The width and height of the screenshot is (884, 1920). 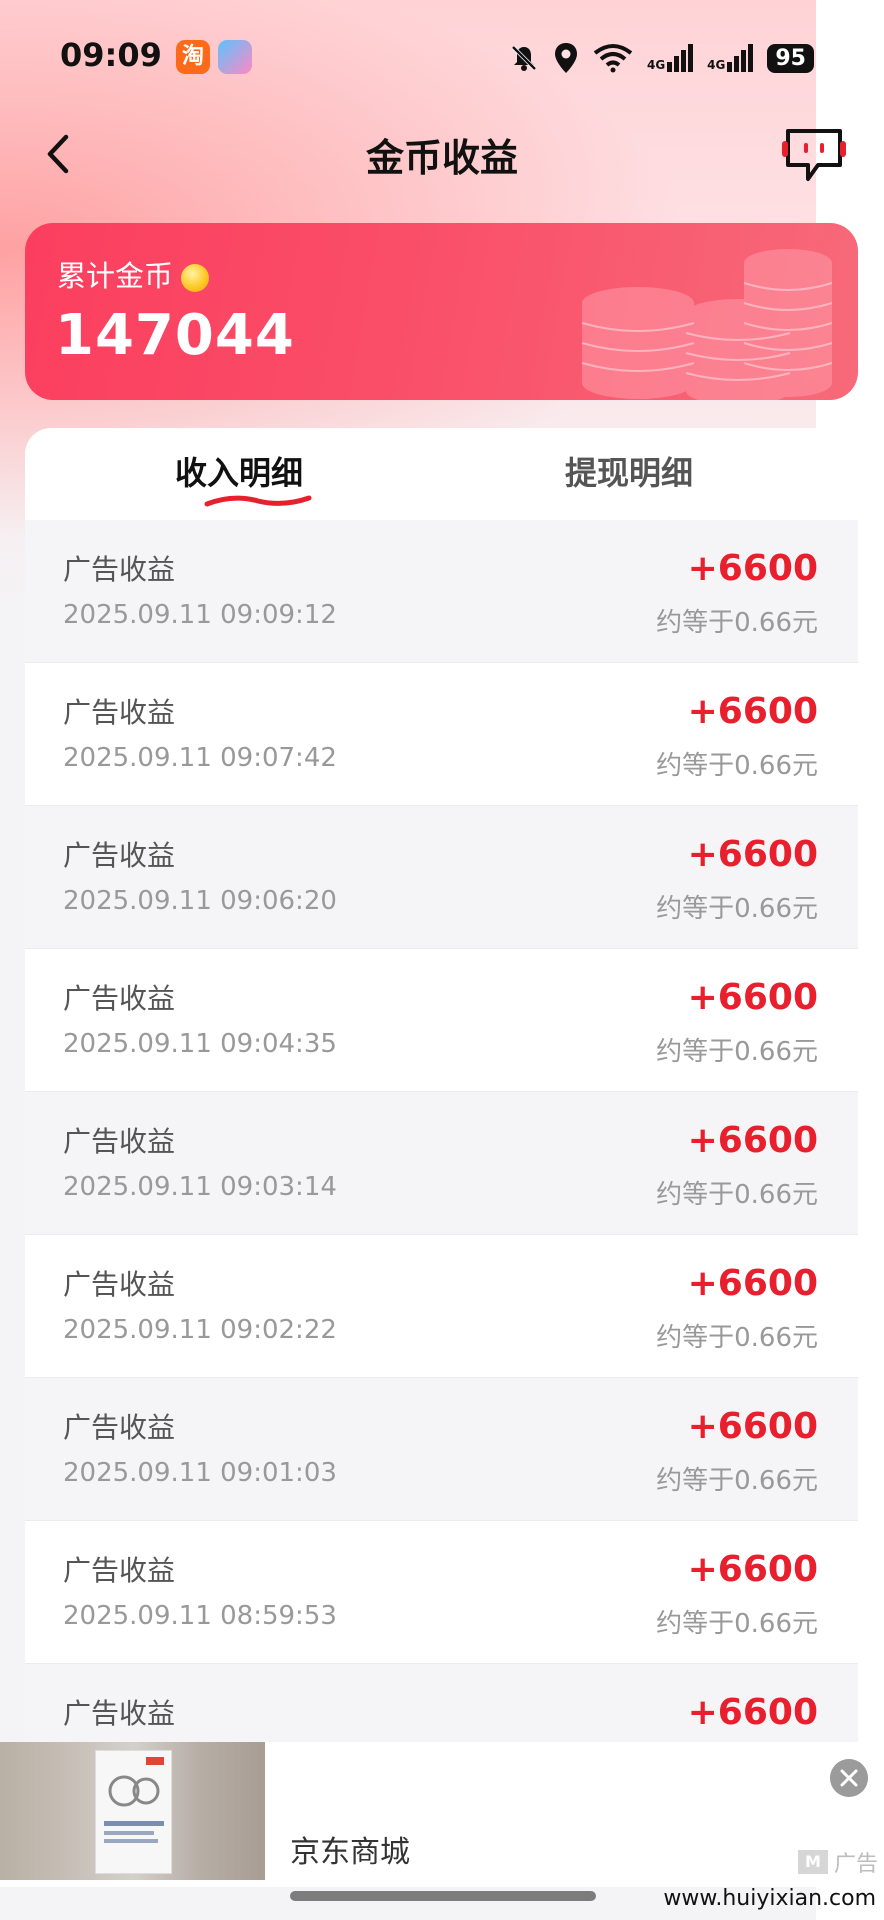 I want to click on ad-advertiser-name: 京东商城, so click(x=350, y=1849).